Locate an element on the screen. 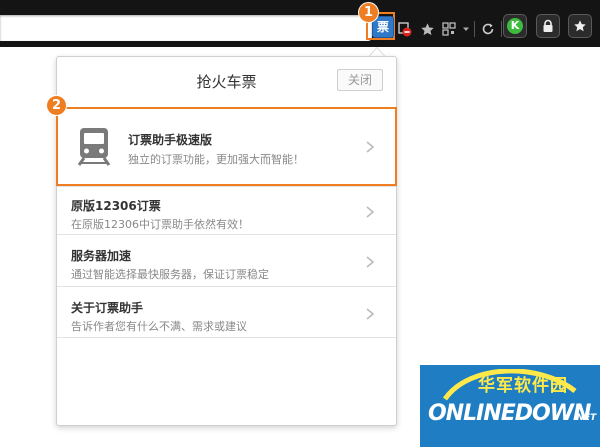 The image size is (600, 447). qrcode-icon is located at coordinates (449, 29).